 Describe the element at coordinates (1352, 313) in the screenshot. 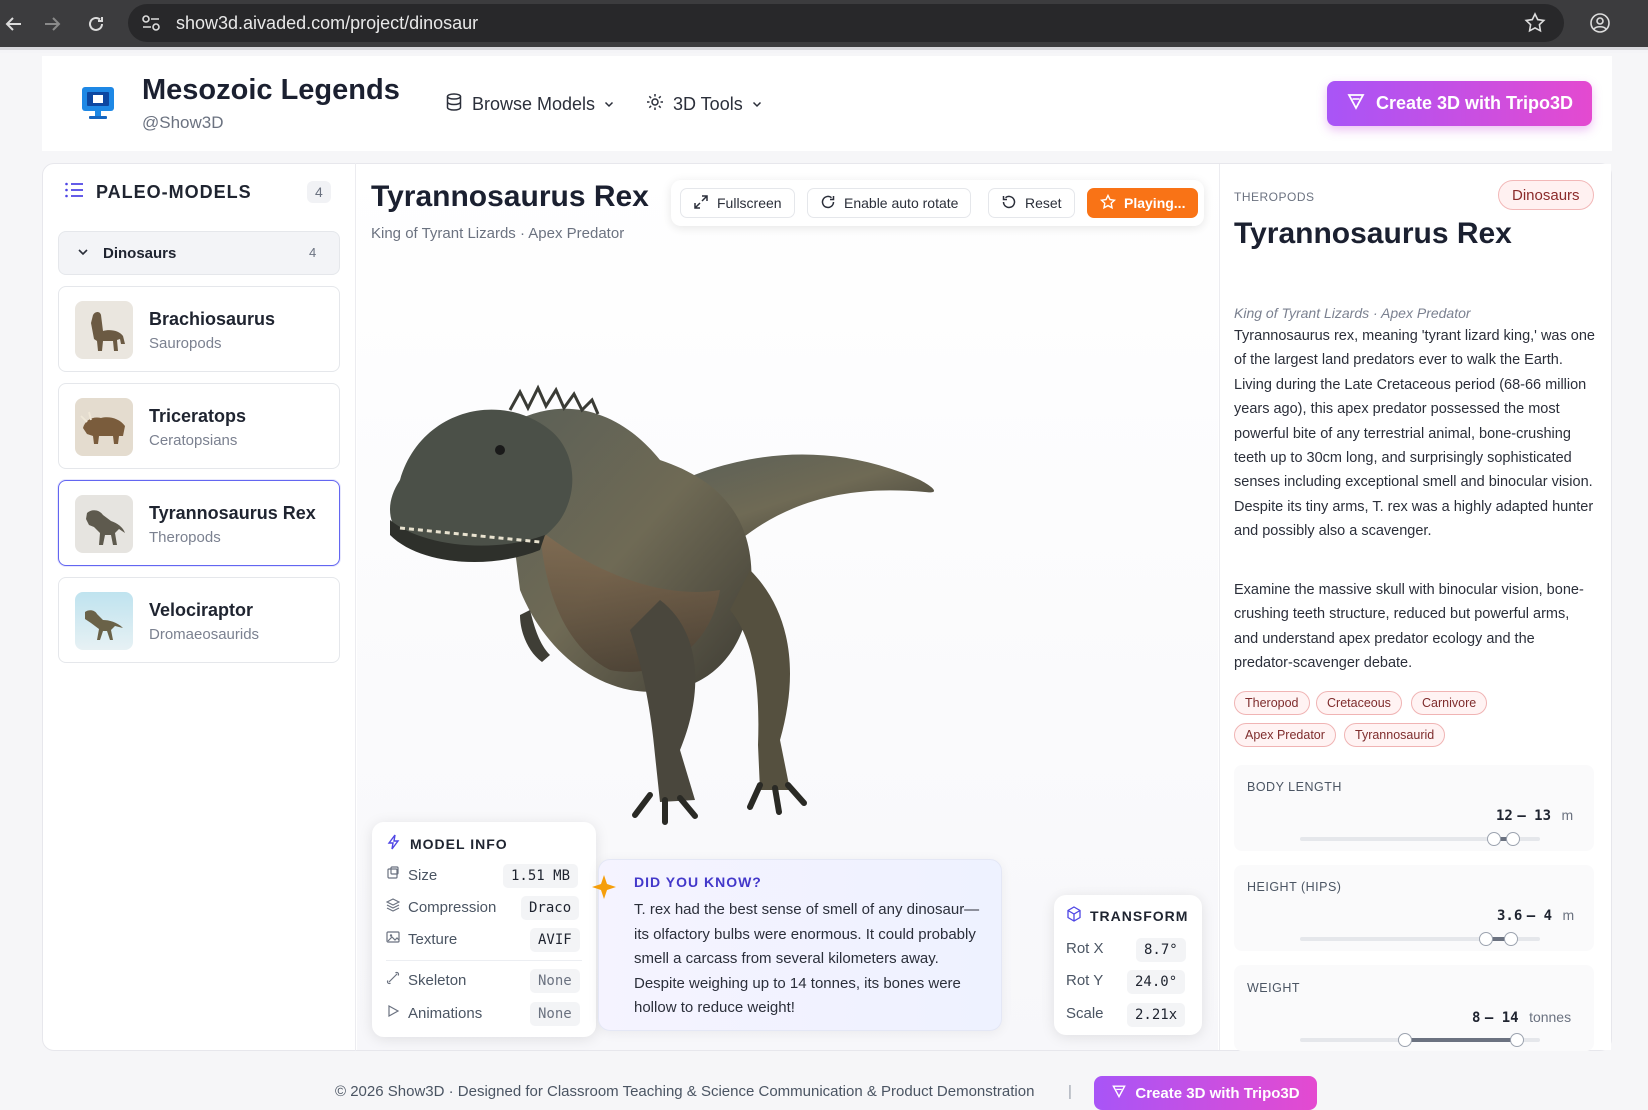

I see `details-subtitle: King of Tyrant Lizards · Apex Predator` at that location.